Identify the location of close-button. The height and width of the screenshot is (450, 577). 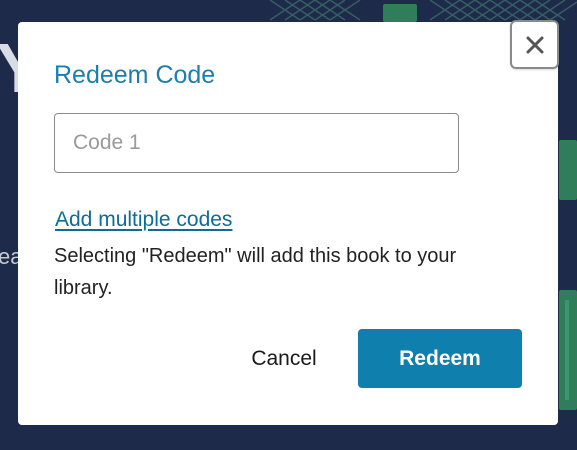
(534, 44).